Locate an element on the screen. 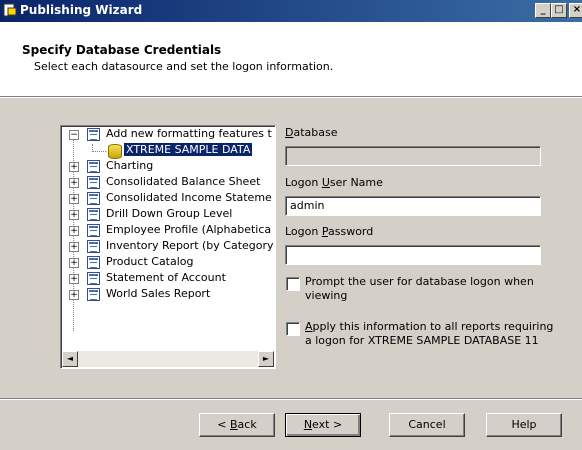  tree-item-label: Consolidated Income Stateme is located at coordinates (189, 197).